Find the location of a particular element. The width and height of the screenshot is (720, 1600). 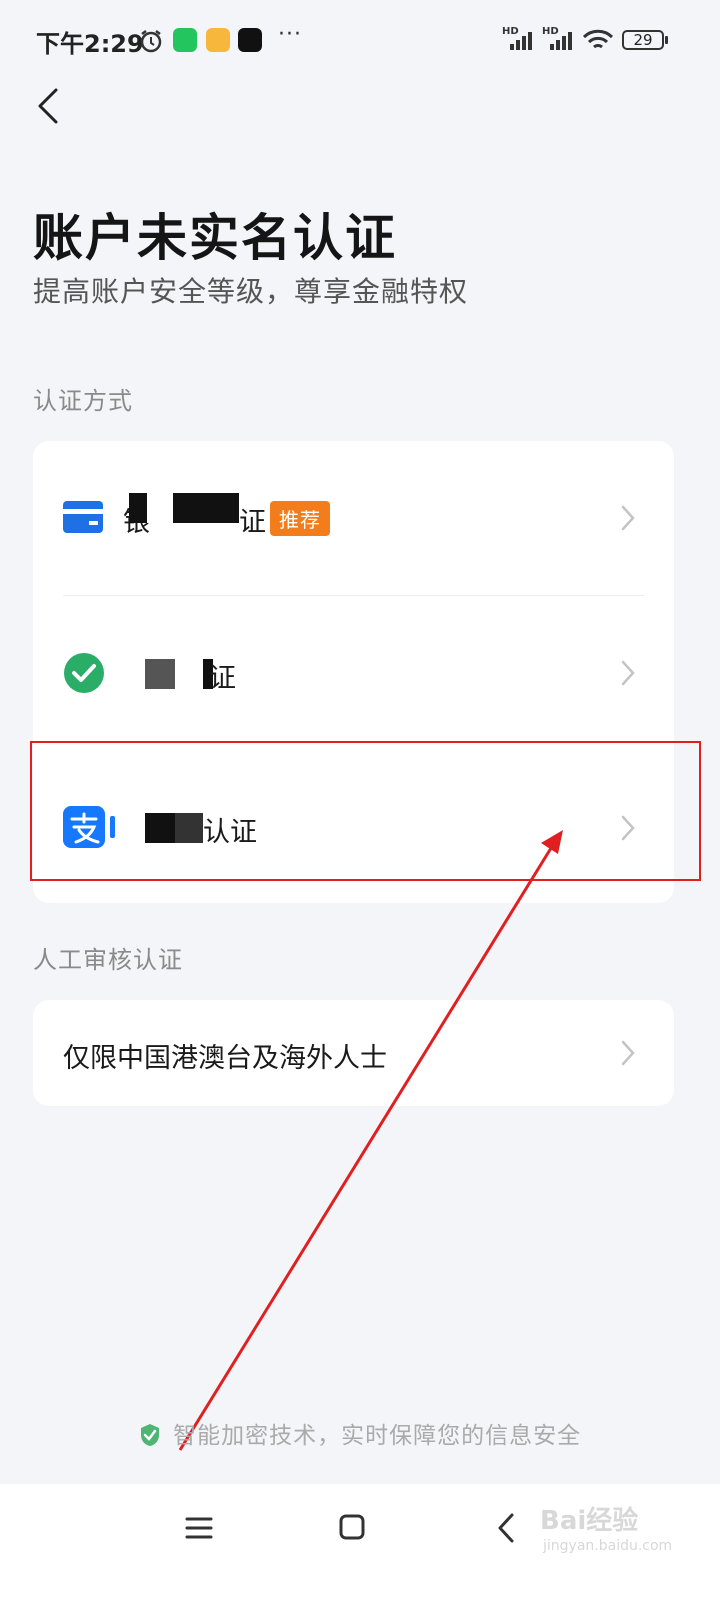

shield-check-icon is located at coordinates (149, 1435).